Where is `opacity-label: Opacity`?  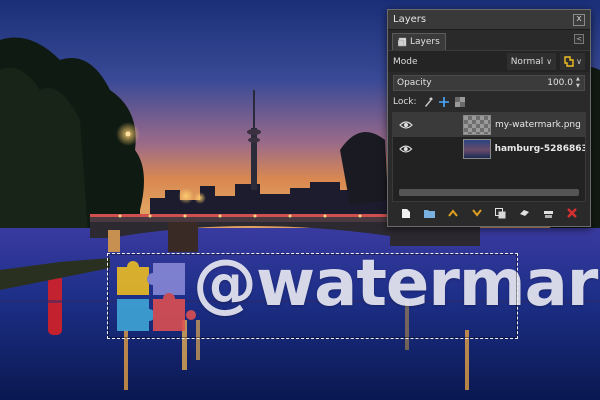 opacity-label: Opacity is located at coordinates (414, 83).